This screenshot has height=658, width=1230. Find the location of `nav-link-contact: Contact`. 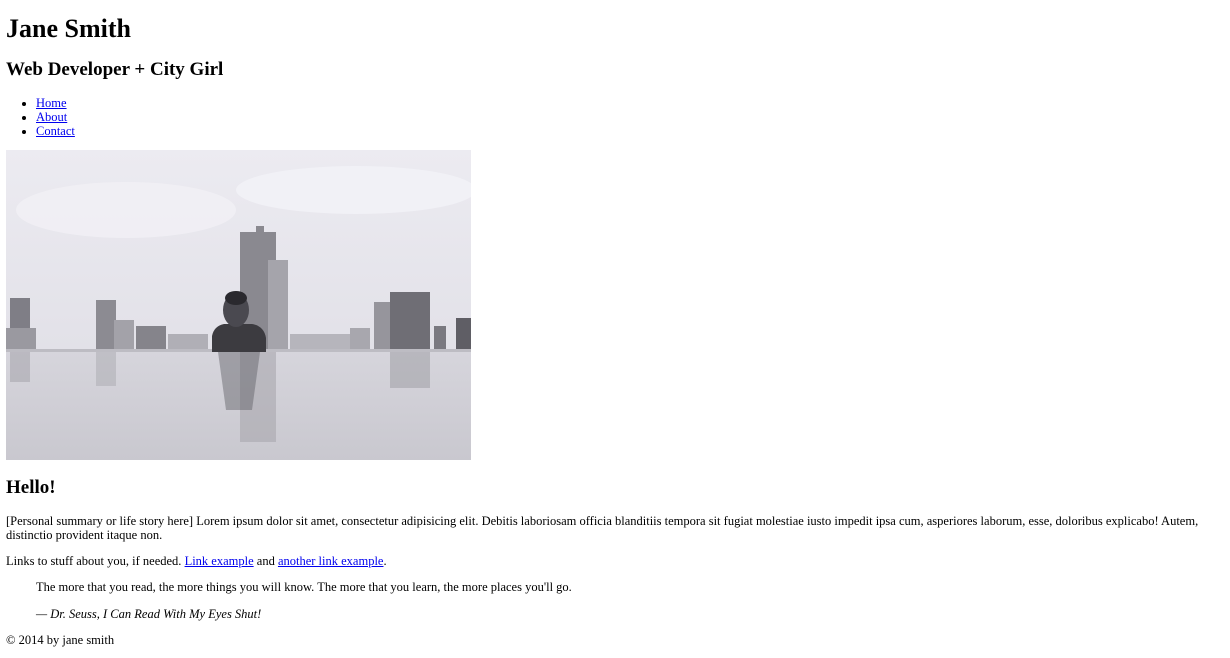

nav-link-contact: Contact is located at coordinates (55, 131).